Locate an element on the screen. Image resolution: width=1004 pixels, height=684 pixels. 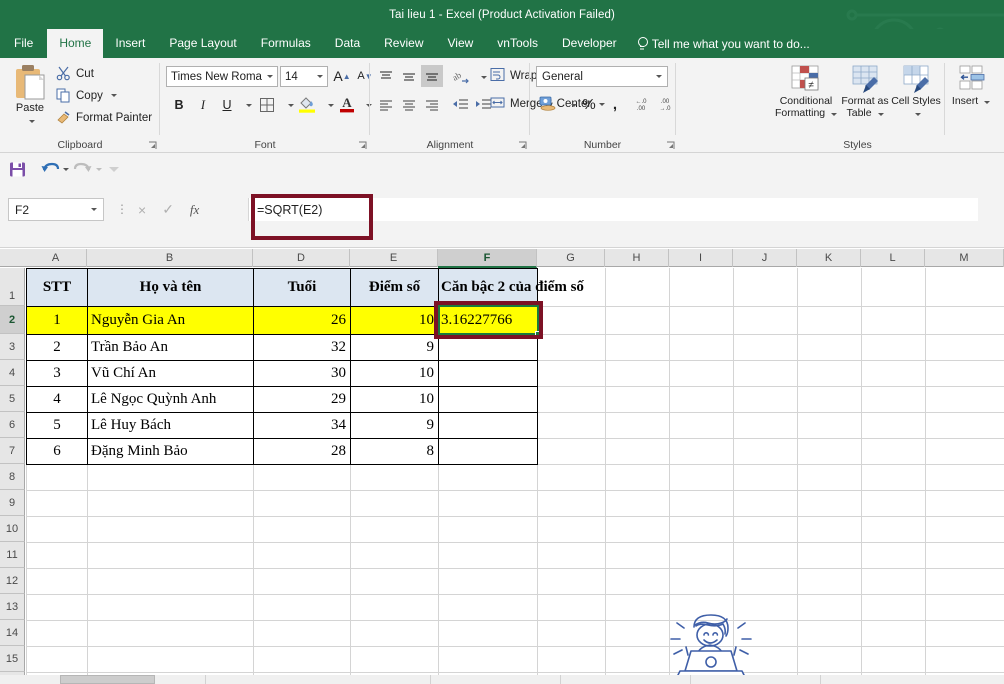
col-header-G: G is located at coordinates (571, 258).